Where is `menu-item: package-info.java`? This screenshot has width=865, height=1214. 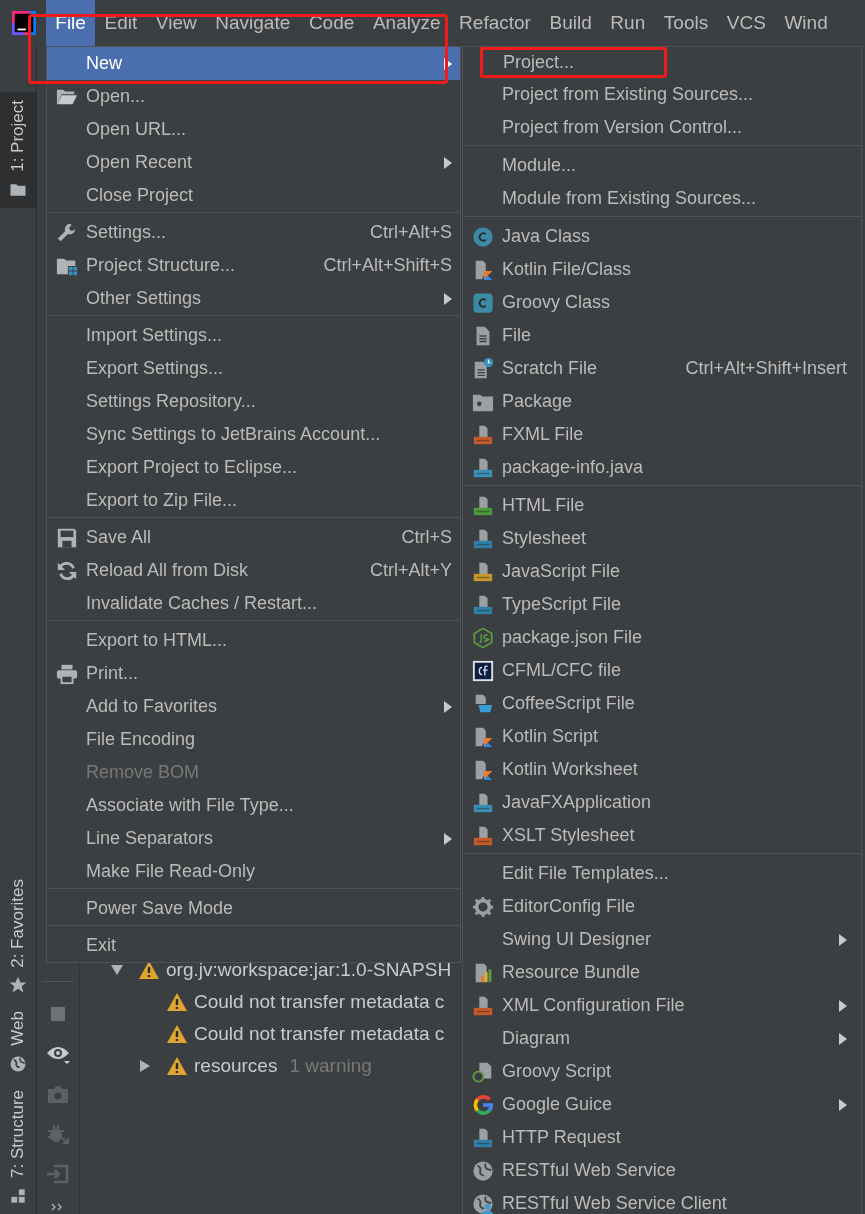 menu-item: package-info.java is located at coordinates (662, 467).